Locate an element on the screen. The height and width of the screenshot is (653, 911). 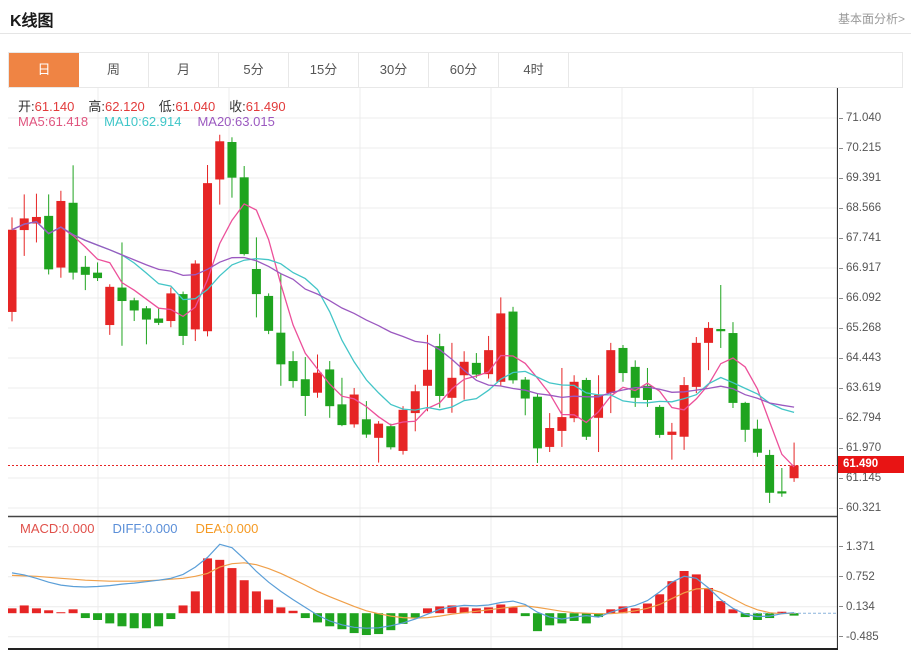
fundamental-analysis-link: 基本面分析> is located at coordinates (871, 18).